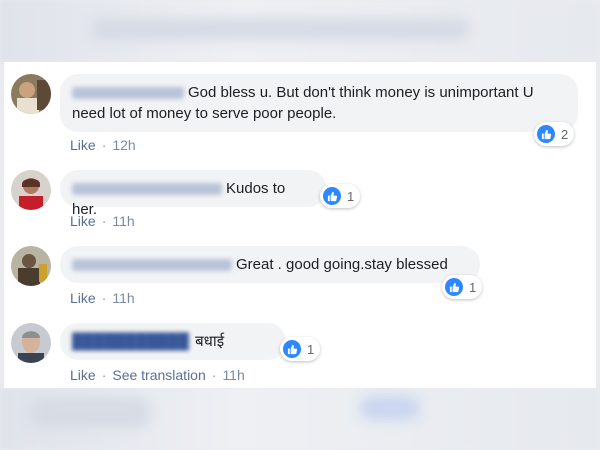 This screenshot has width=600, height=450. I want to click on reaction-count: 2, so click(565, 134).